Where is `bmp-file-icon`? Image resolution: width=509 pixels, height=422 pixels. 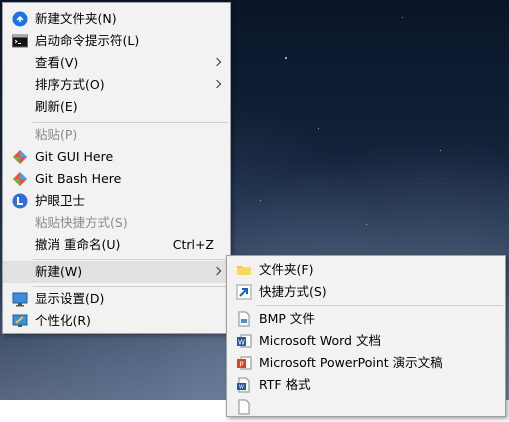 bmp-file-icon is located at coordinates (244, 319).